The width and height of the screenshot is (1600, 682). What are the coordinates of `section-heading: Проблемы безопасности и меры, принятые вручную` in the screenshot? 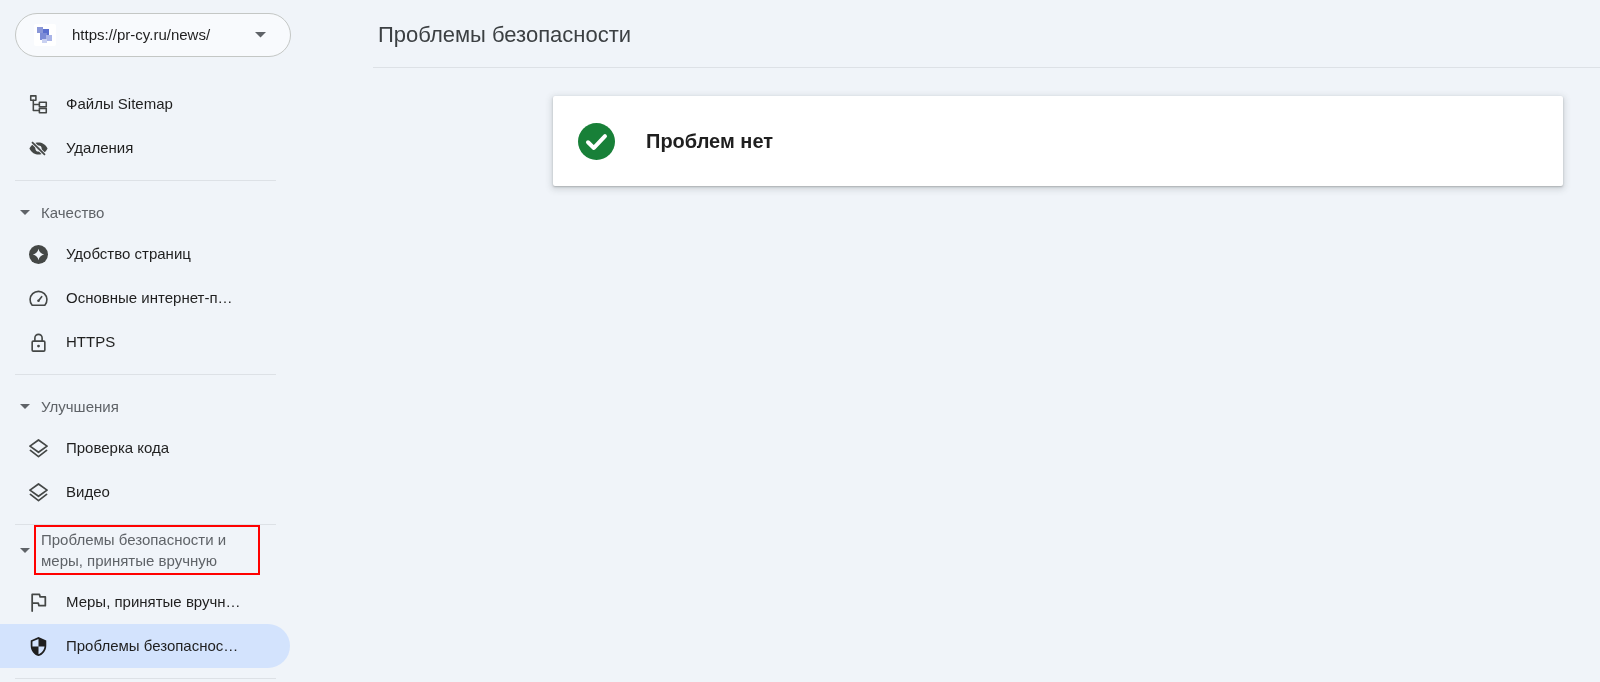 It's located at (147, 550).